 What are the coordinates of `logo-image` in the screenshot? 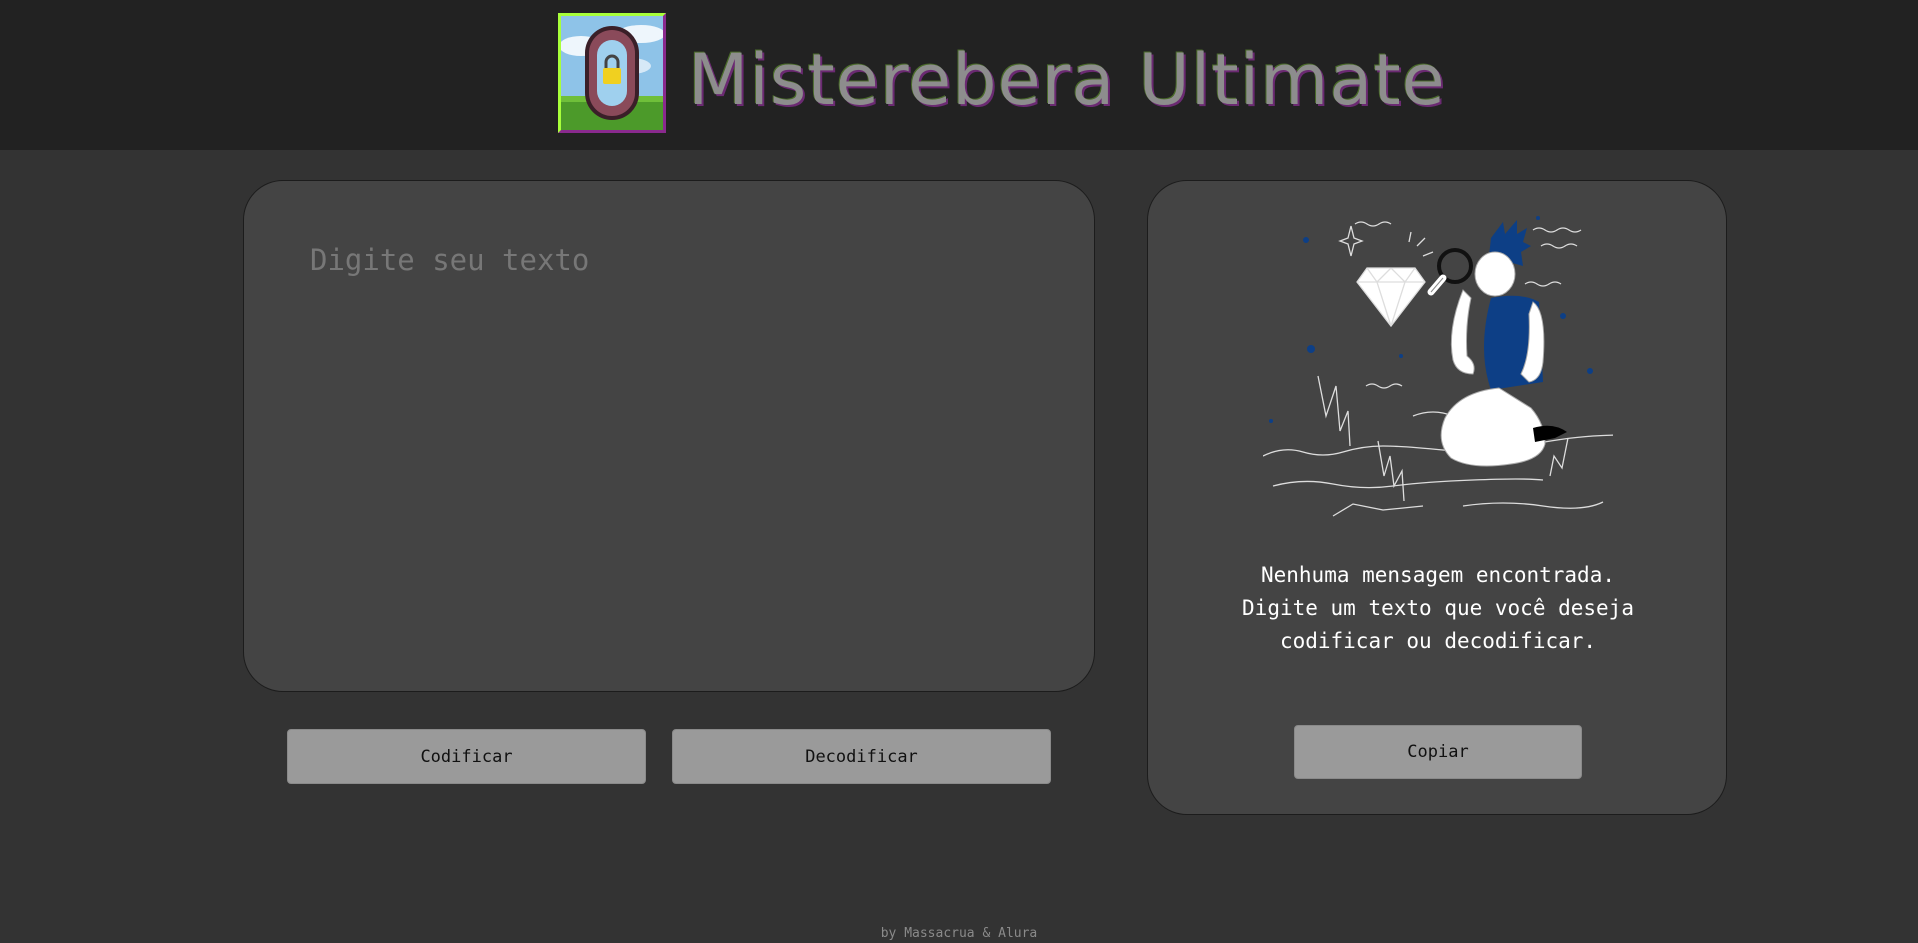 It's located at (612, 73).